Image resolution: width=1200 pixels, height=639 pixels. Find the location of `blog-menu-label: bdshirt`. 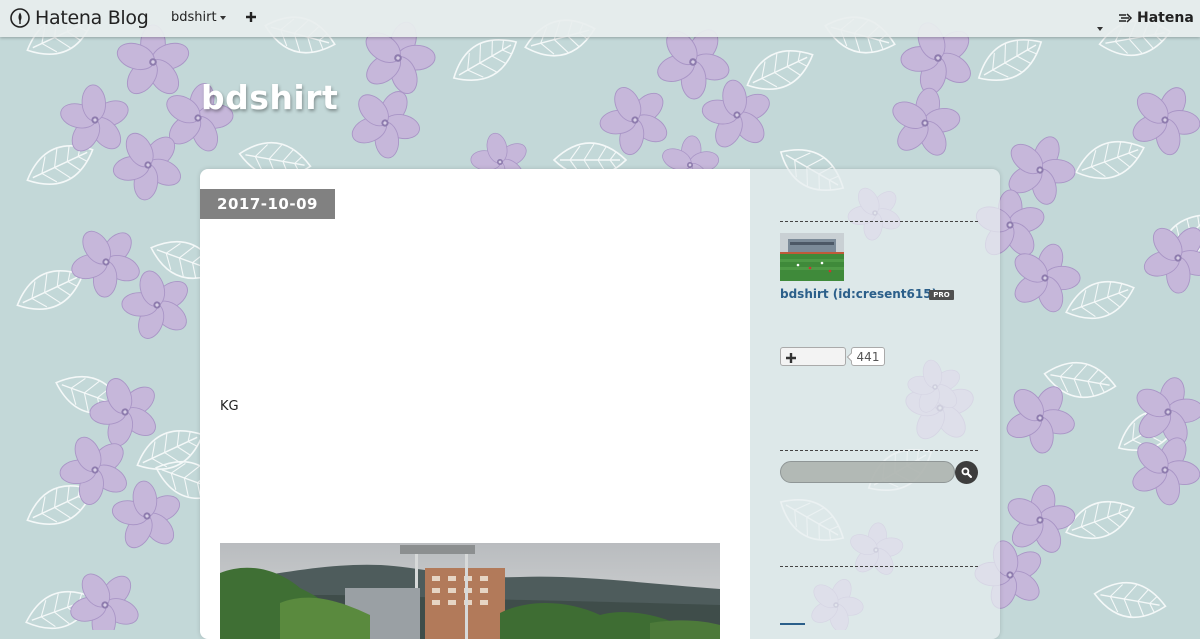

blog-menu-label: bdshirt is located at coordinates (194, 17).